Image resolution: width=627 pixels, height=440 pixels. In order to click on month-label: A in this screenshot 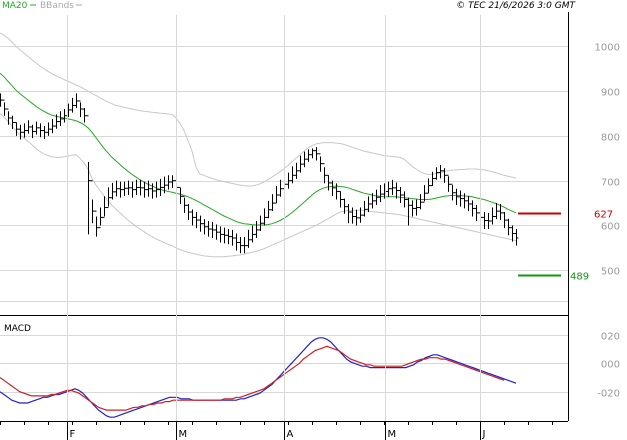, I will do `click(290, 434)`.